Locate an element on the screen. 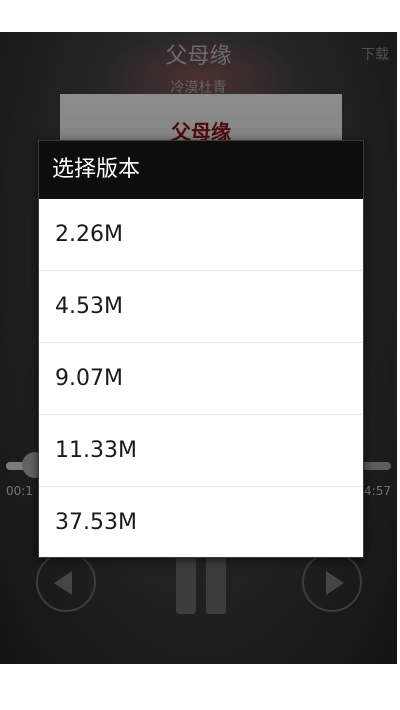 This screenshot has height=710, width=400. version-option: 37.53M is located at coordinates (201, 523).